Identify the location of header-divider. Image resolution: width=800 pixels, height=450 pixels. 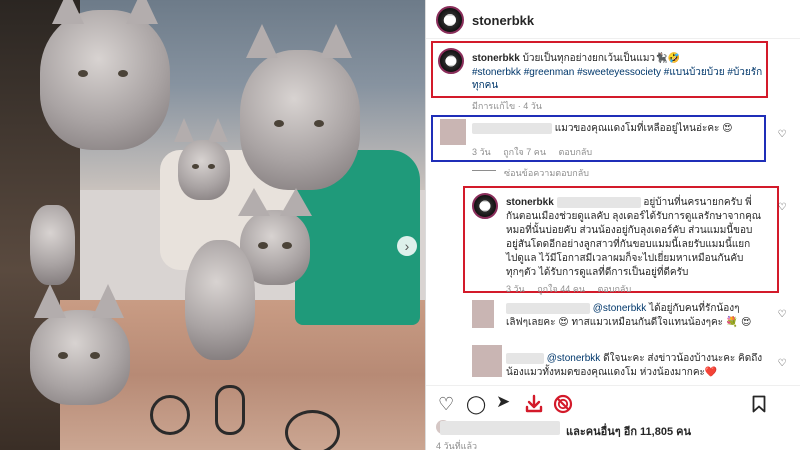
(613, 38).